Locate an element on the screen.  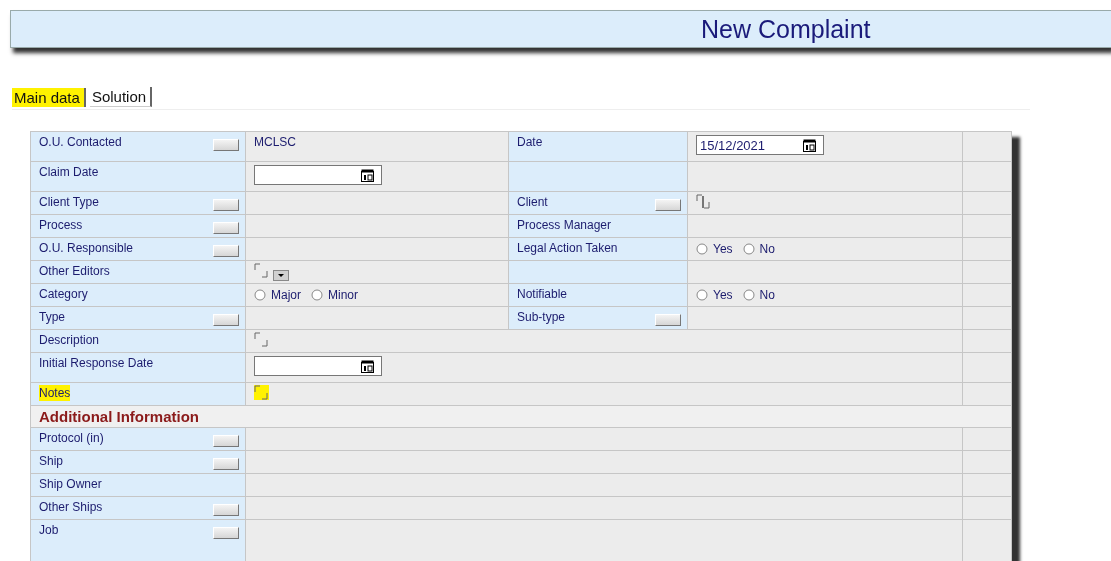
field-label: Initial Response Date is located at coordinates (96, 363).